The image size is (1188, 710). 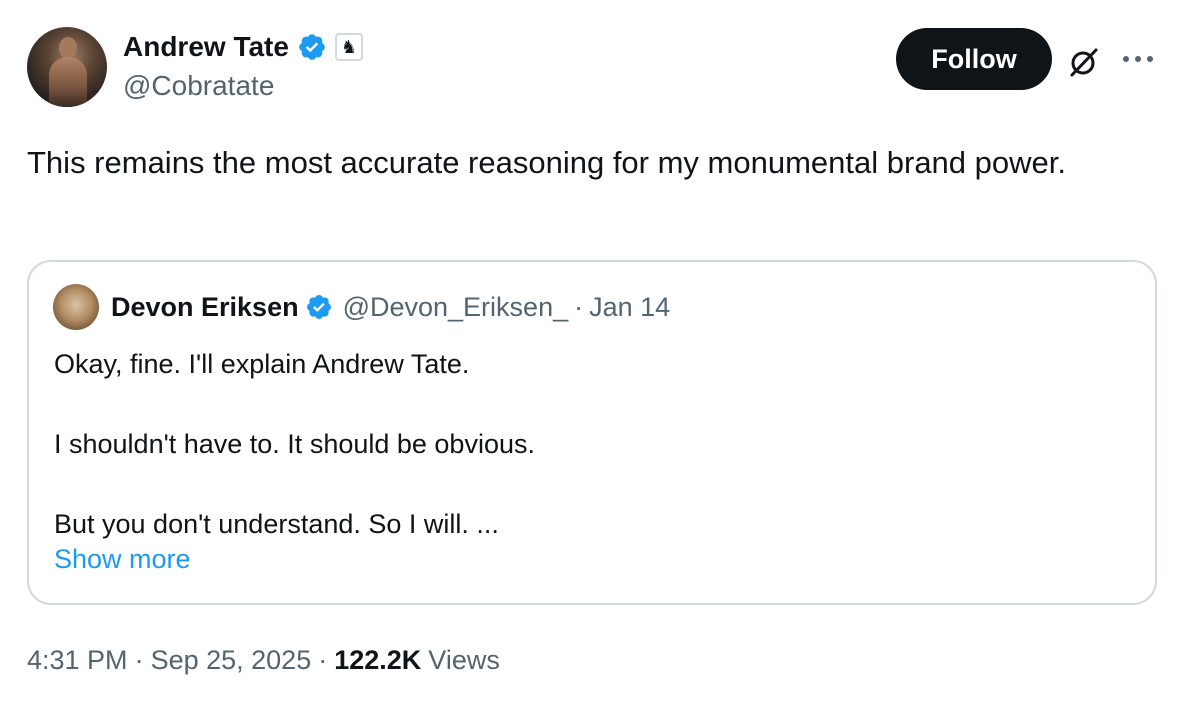 What do you see at coordinates (122, 559) in the screenshot?
I see `show-more-link: Show more` at bounding box center [122, 559].